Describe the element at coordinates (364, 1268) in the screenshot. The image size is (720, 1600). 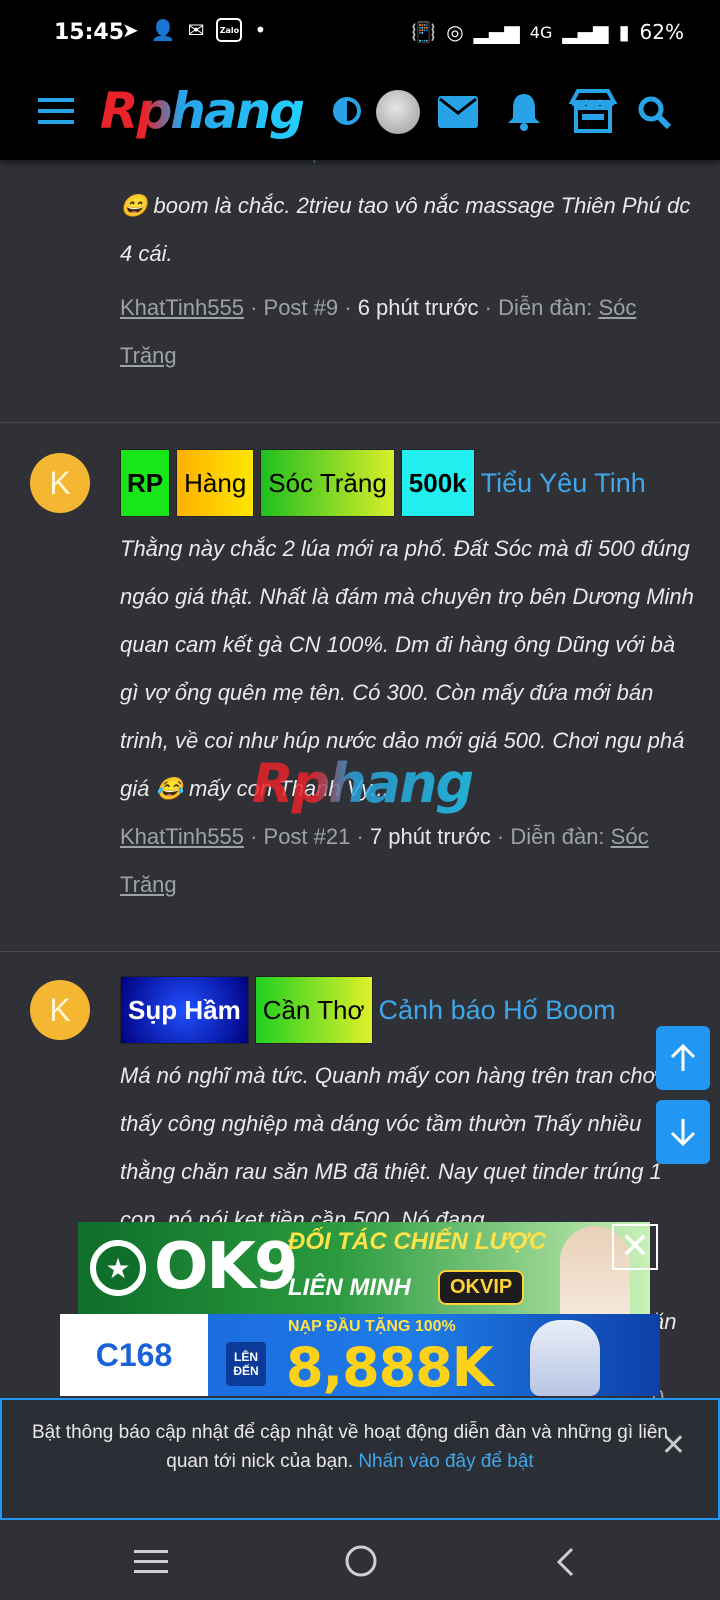
I see `ad-banner-ok9: ★ OK9 ĐỐI TÁC CHIẾN LƯỢC LIÊN MINH OKVIP` at that location.